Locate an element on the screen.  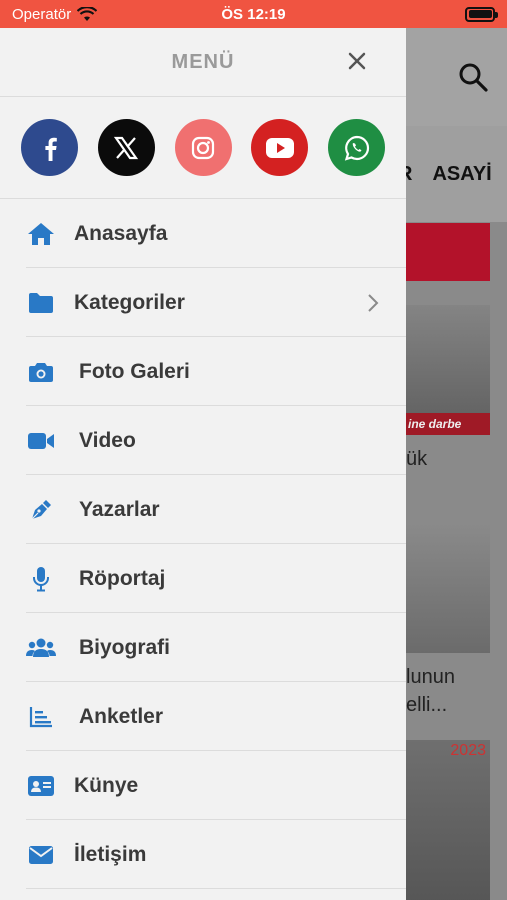
menu-item-biyografi: Biyografi is located at coordinates (203, 647).